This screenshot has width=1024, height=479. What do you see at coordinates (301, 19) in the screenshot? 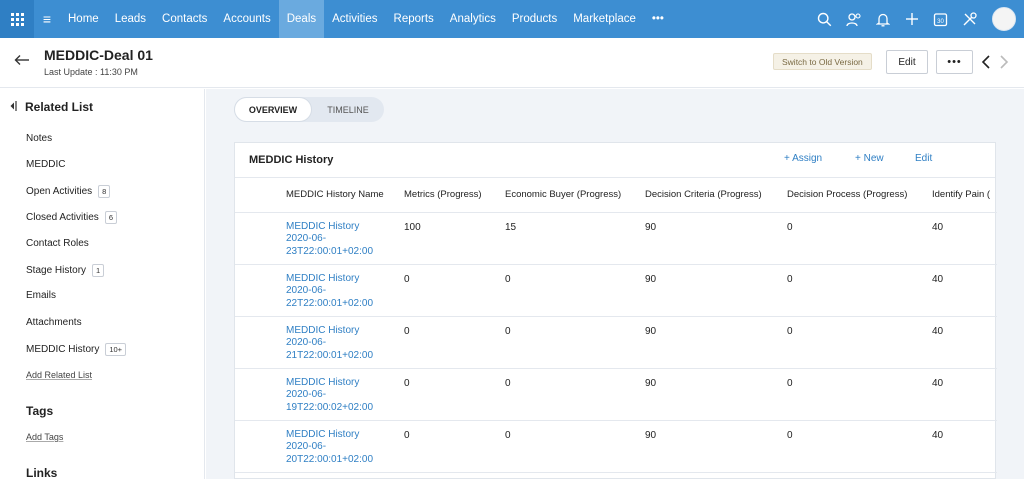
I see `nav-tab-deals: Deals` at bounding box center [301, 19].